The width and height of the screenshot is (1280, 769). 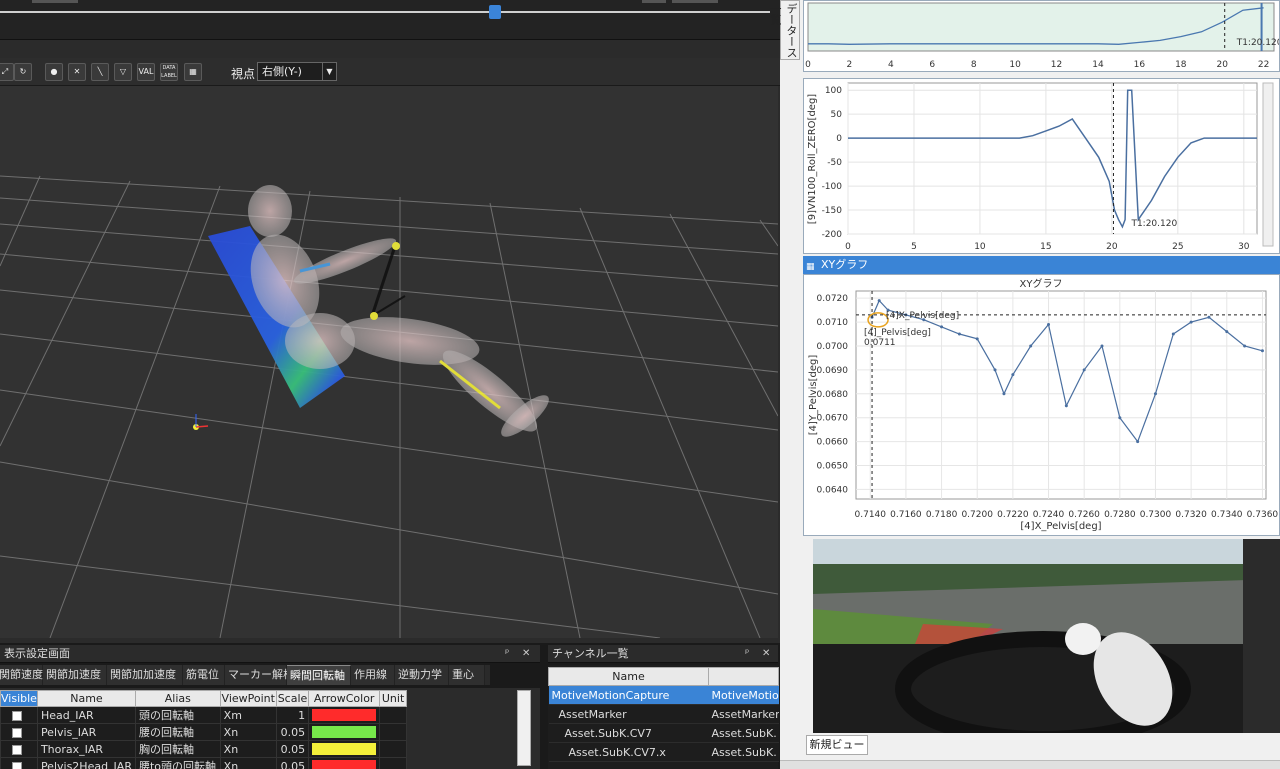 I want to click on list-item: Asset.SubK.CV7 Asset.SubK., so click(x=663, y=733).